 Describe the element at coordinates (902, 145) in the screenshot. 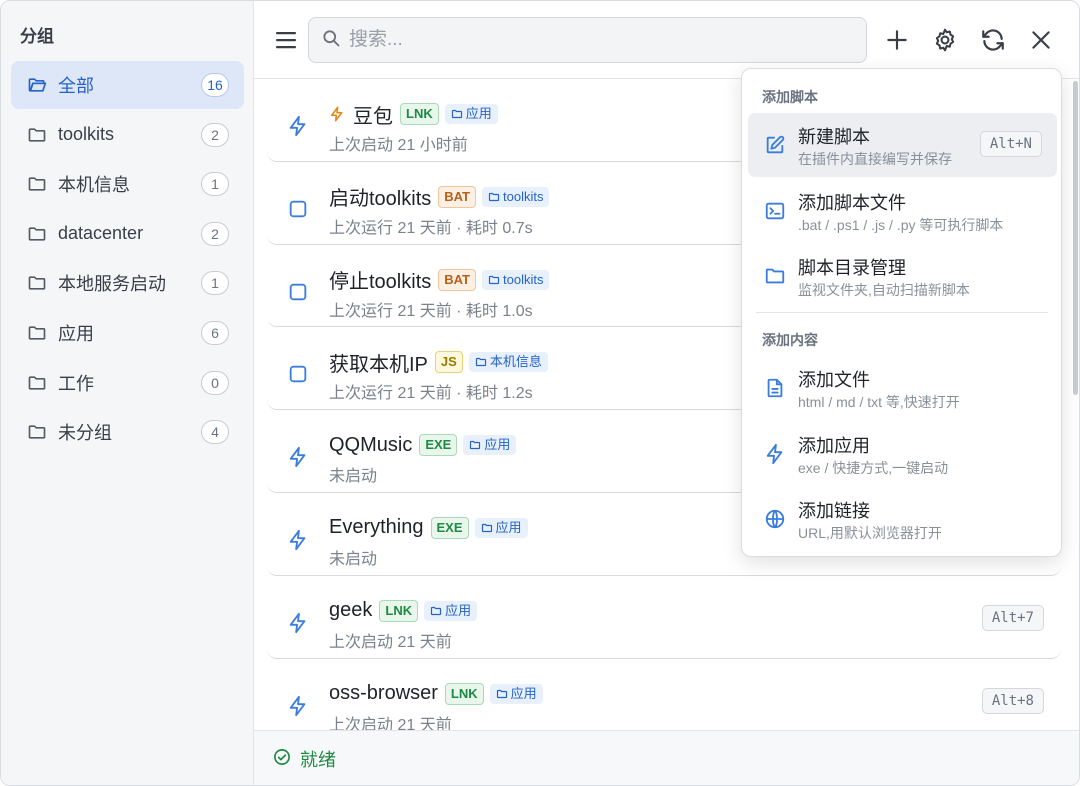

I see `menu-item-new-script: 新建脚本 在插件内直接编写并保存 Alt+N` at that location.